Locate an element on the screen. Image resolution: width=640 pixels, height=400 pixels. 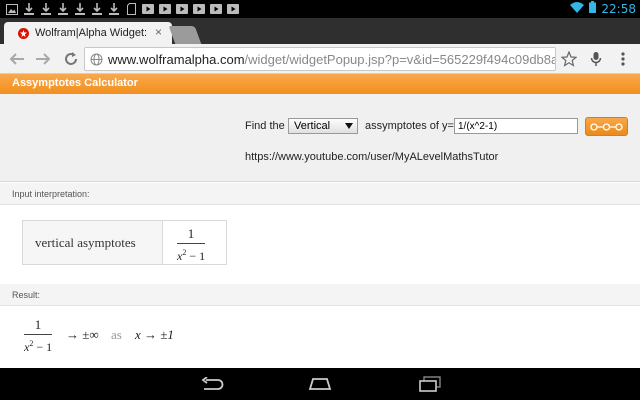
image-icon is located at coordinates (12, 9).